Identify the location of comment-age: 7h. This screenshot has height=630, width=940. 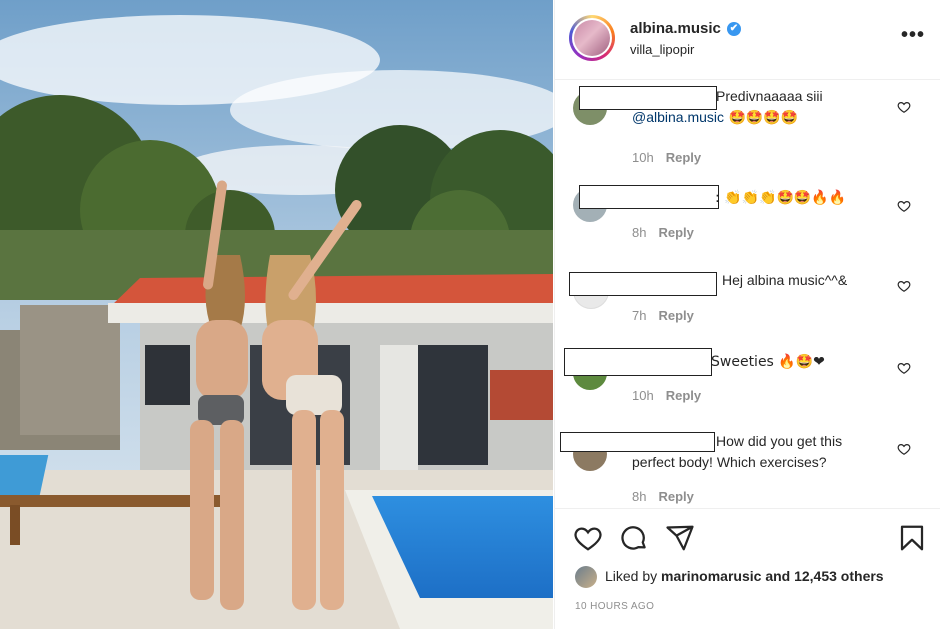
(639, 315).